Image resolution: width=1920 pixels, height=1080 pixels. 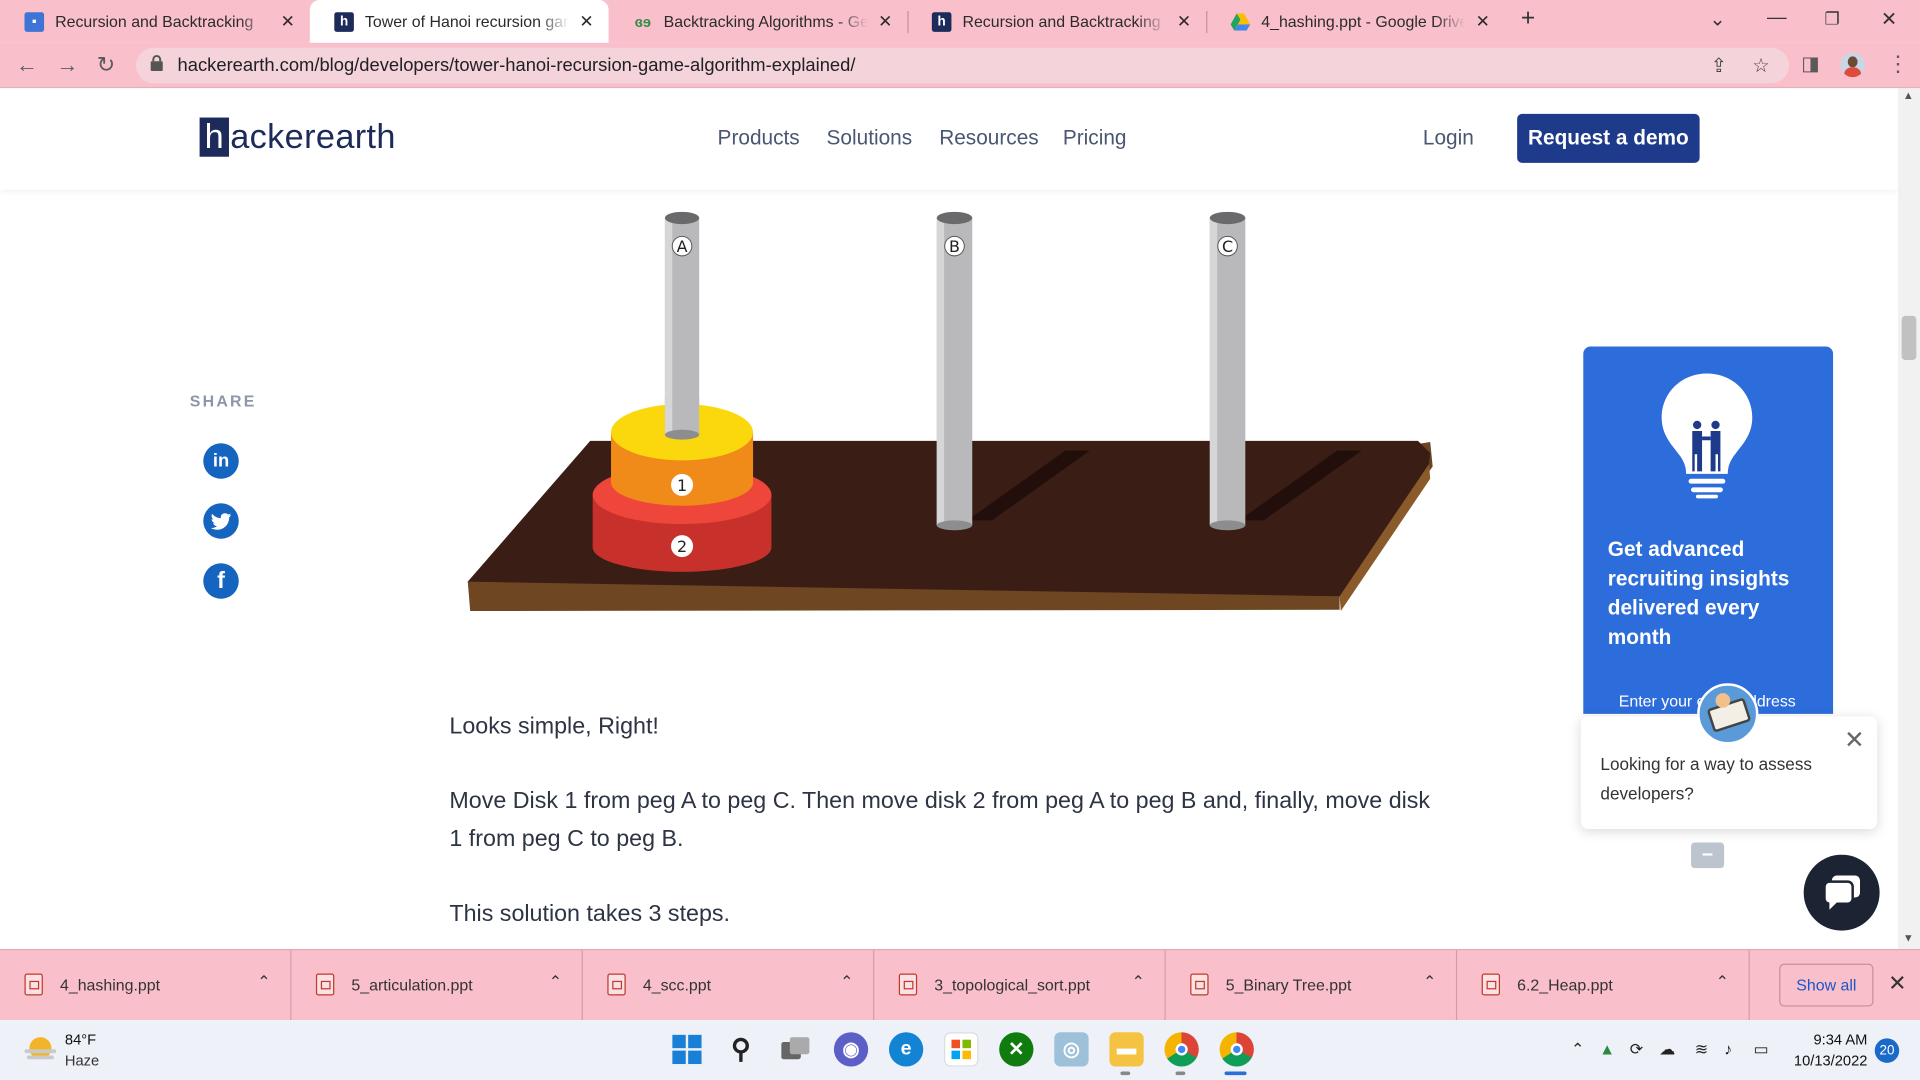 I want to click on teams-chat-icon: ◉, so click(x=851, y=1049).